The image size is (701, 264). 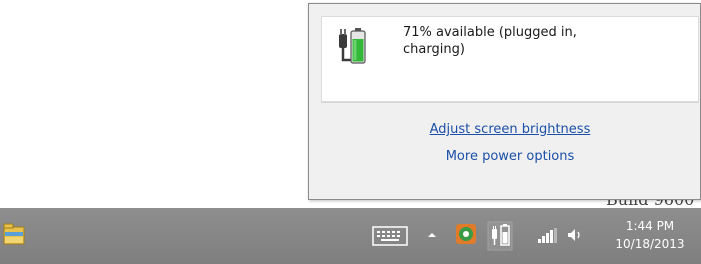 I want to click on adjust-screen-brightness-link: Adjust screen brightness, so click(x=510, y=129).